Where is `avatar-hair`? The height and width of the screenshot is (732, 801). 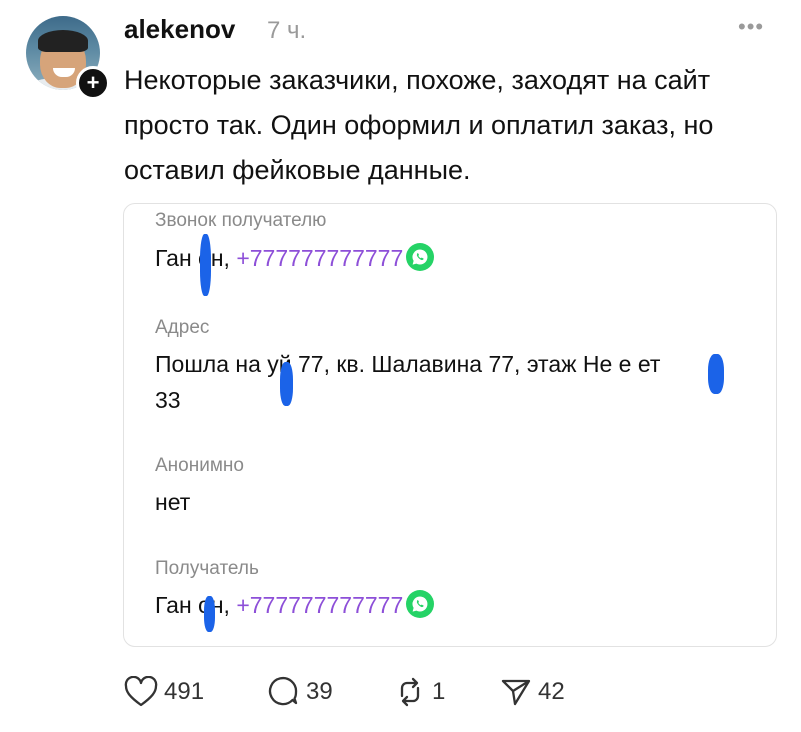 avatar-hair is located at coordinates (63, 41).